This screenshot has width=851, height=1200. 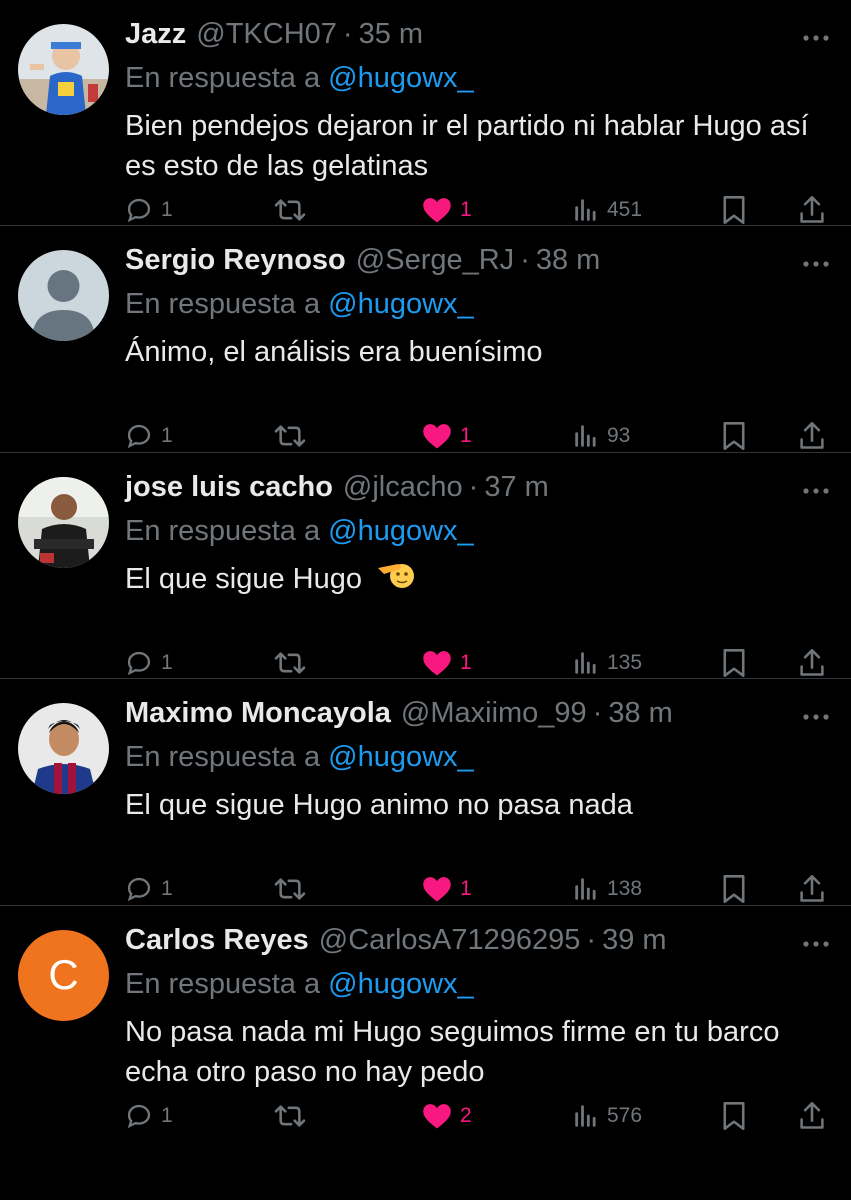 I want to click on action-bar: 1 2 576, so click(x=478, y=1116).